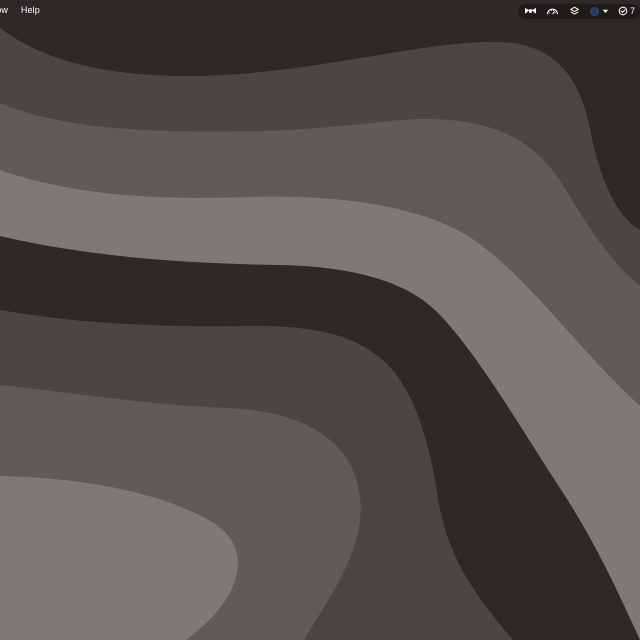 The image size is (640, 640). I want to click on window-menu: ndow, so click(4, 10).